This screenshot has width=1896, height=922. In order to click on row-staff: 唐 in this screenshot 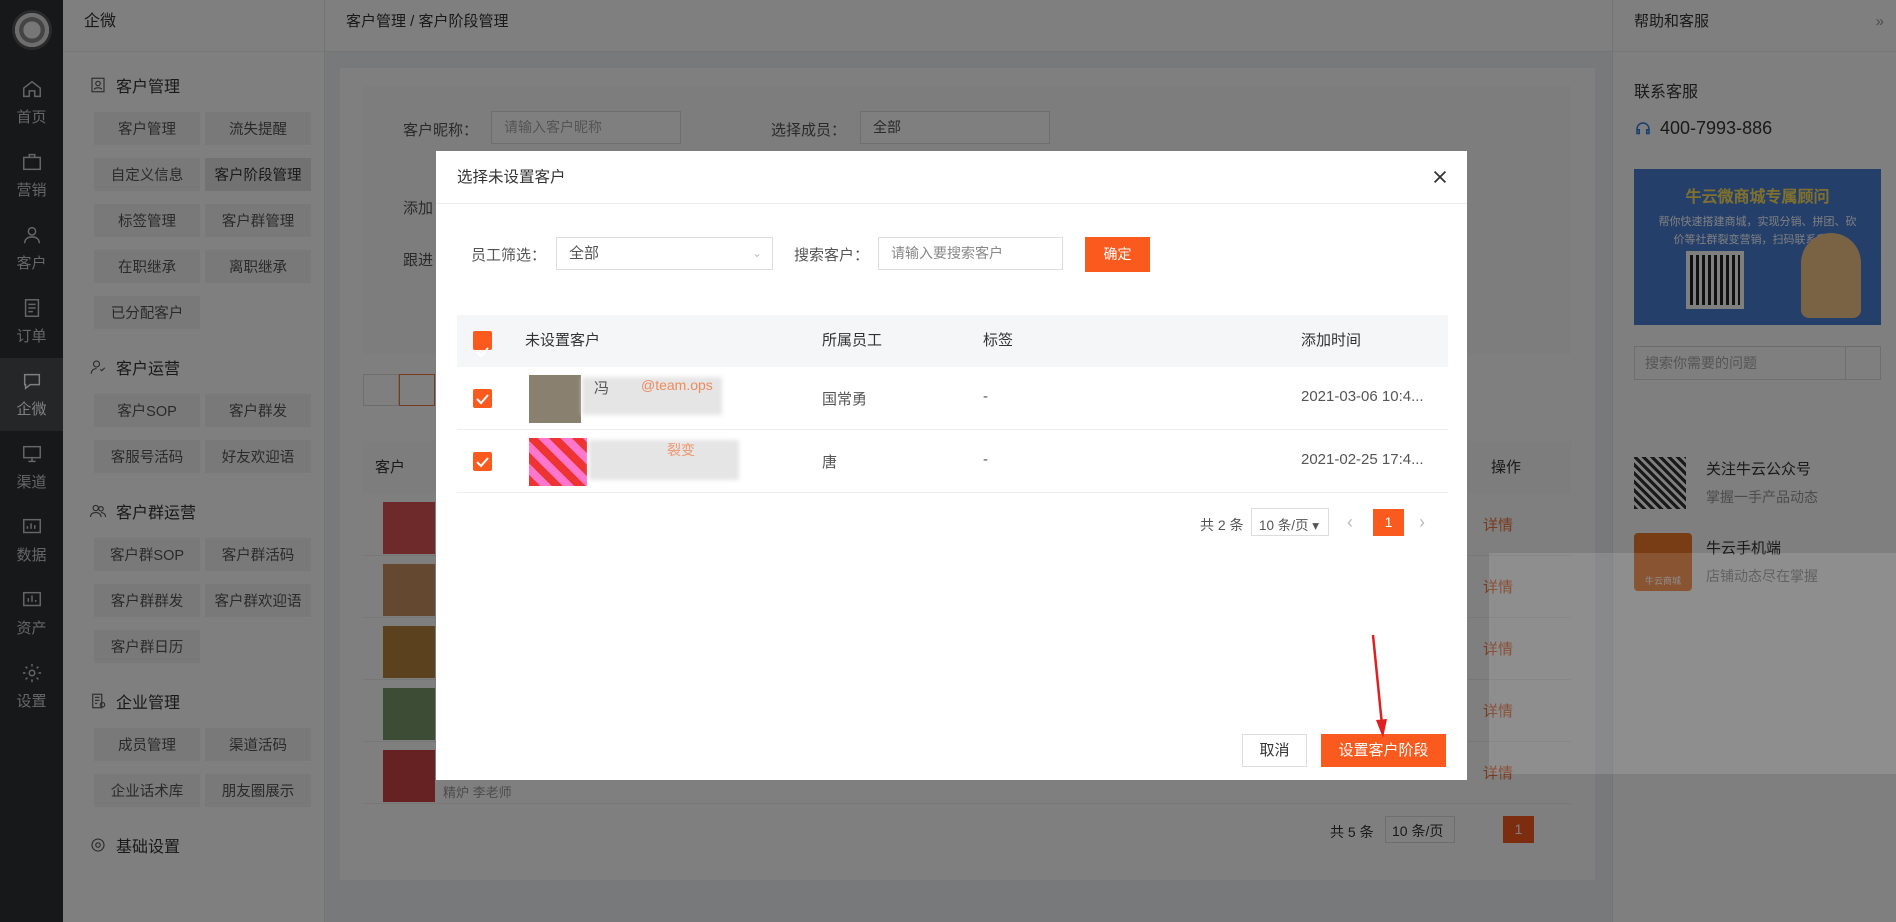, I will do `click(830, 462)`.